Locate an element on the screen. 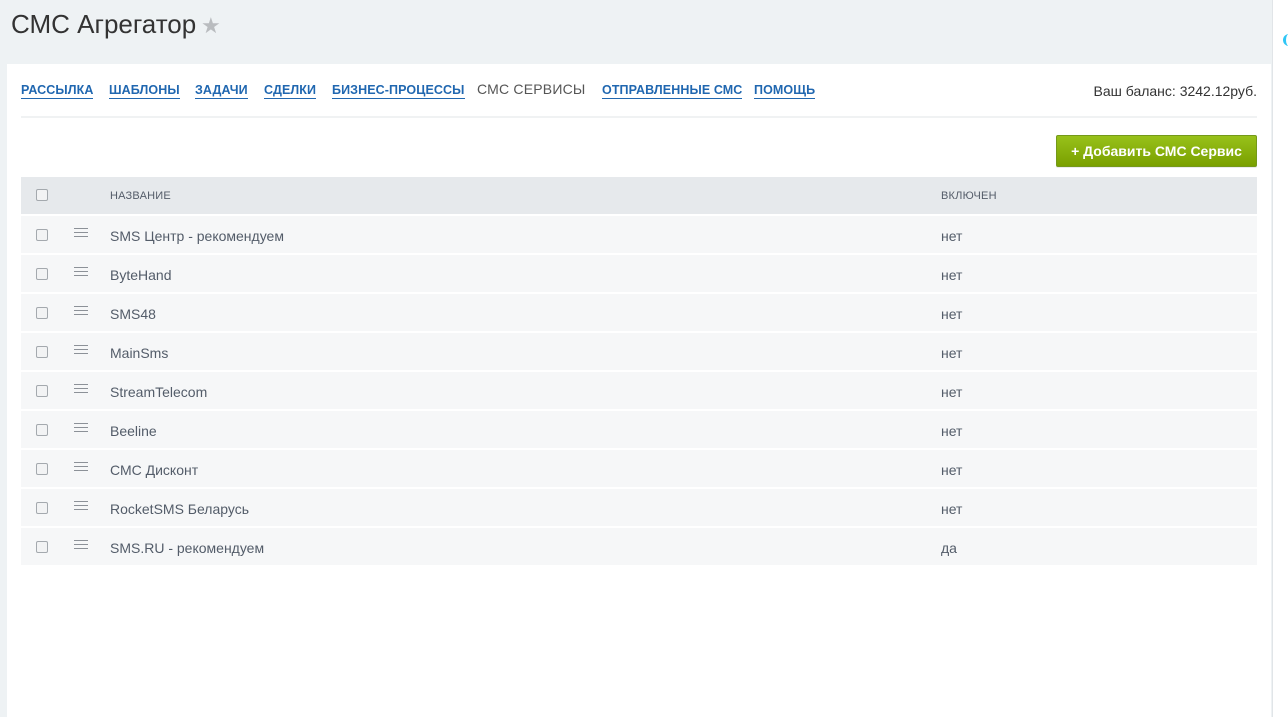 The width and height of the screenshot is (1288, 717). service-enabled-cell: да is located at coordinates (949, 548).